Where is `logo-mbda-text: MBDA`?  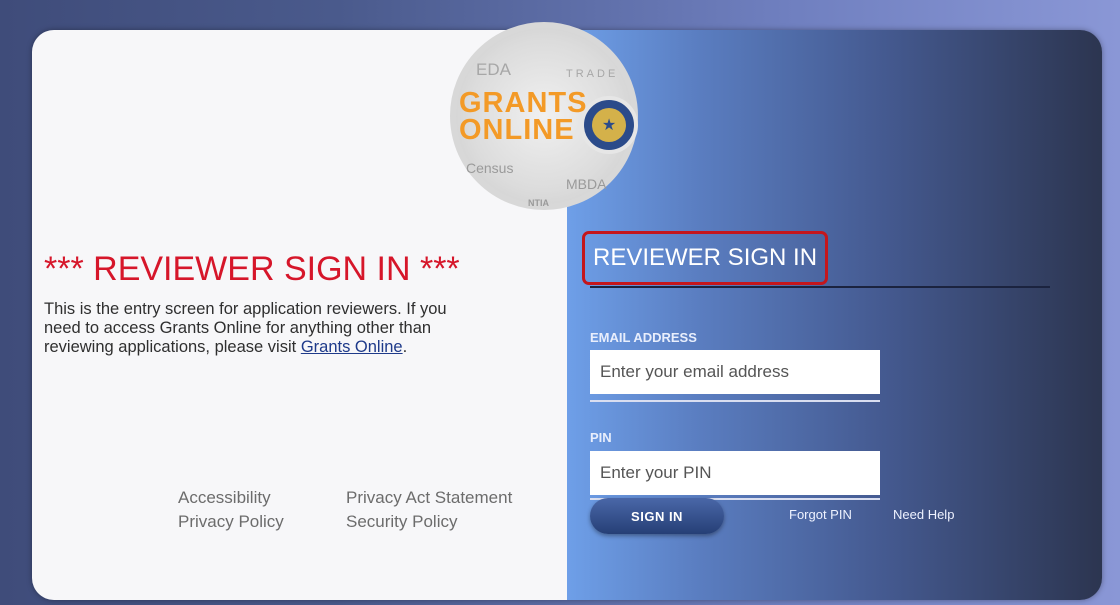 logo-mbda-text: MBDA is located at coordinates (586, 184).